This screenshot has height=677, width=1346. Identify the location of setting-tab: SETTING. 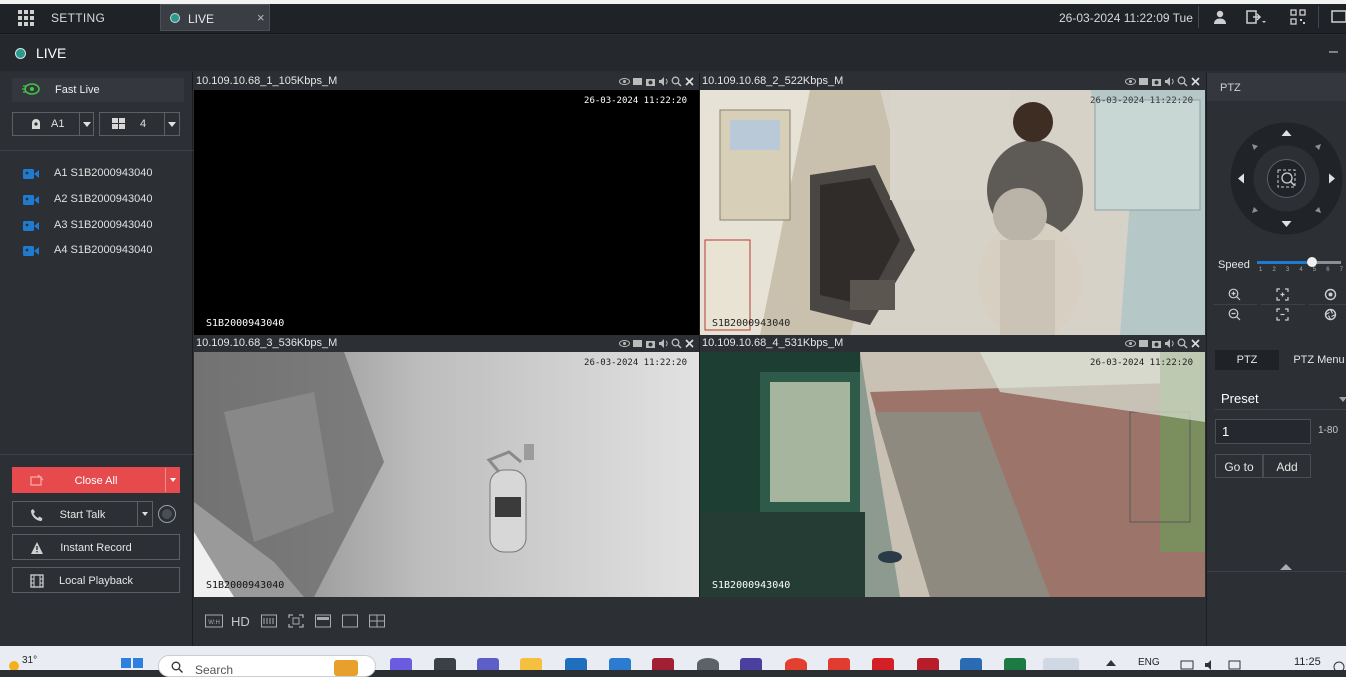
(78, 18).